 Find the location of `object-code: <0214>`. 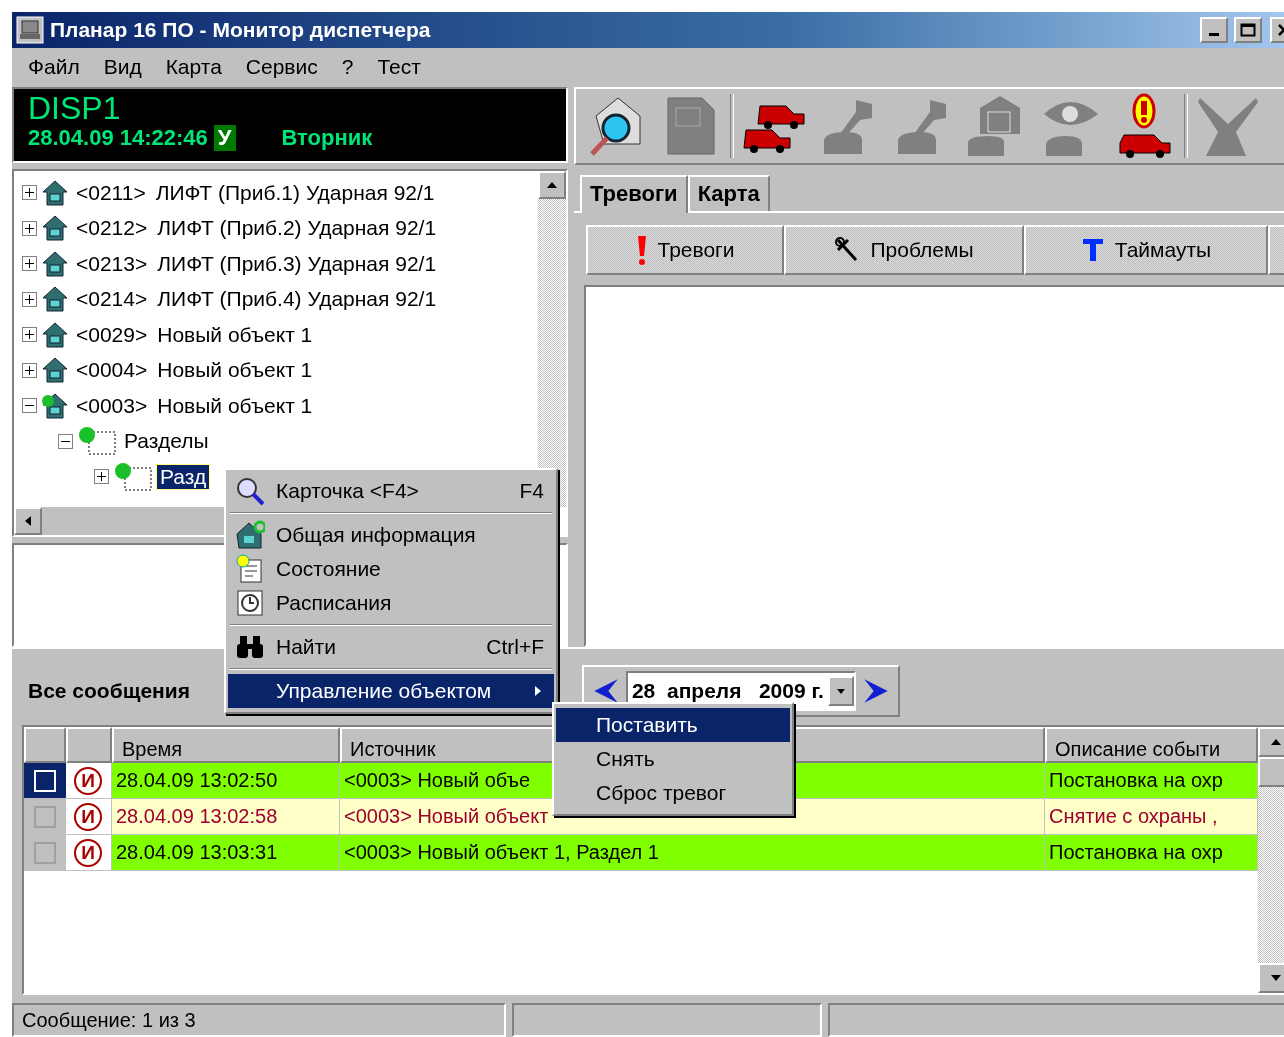

object-code: <0214> is located at coordinates (112, 299).